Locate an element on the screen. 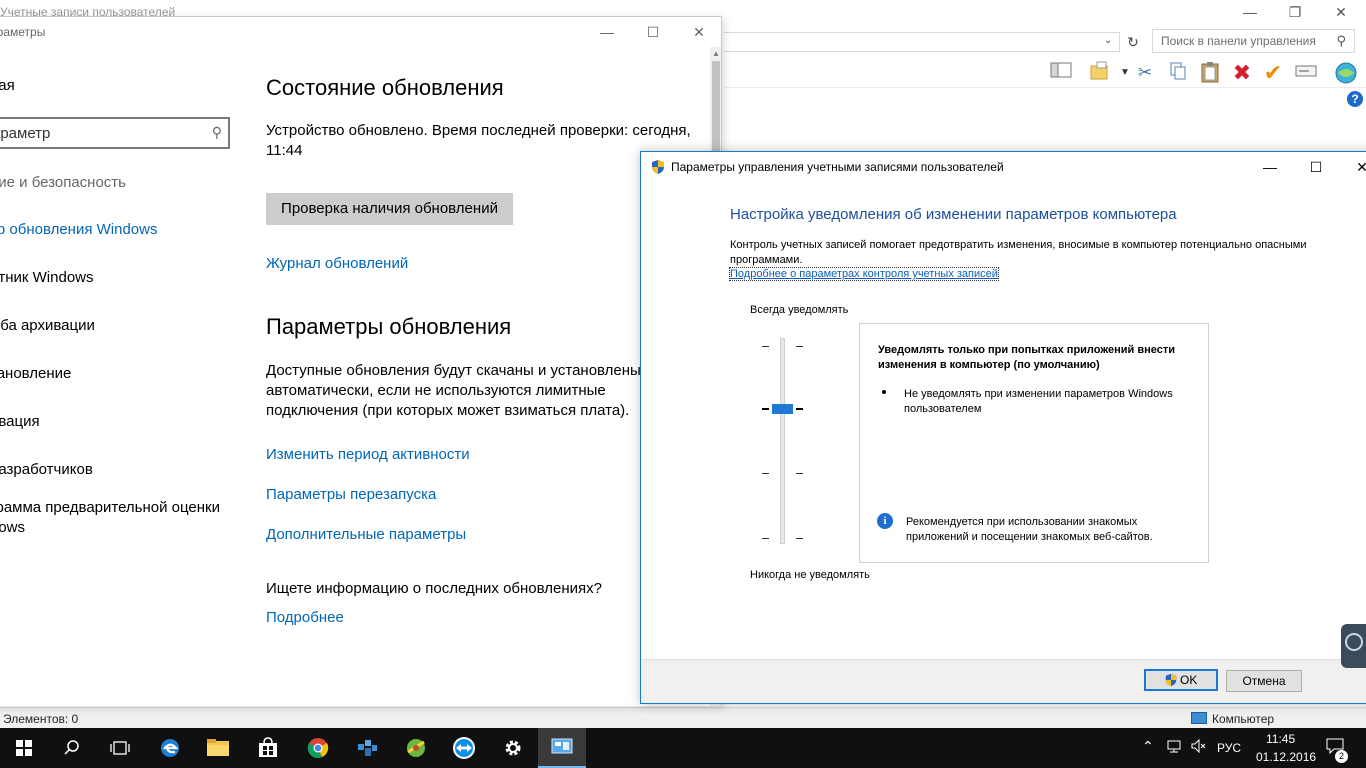  computer-icon is located at coordinates (1199, 718).